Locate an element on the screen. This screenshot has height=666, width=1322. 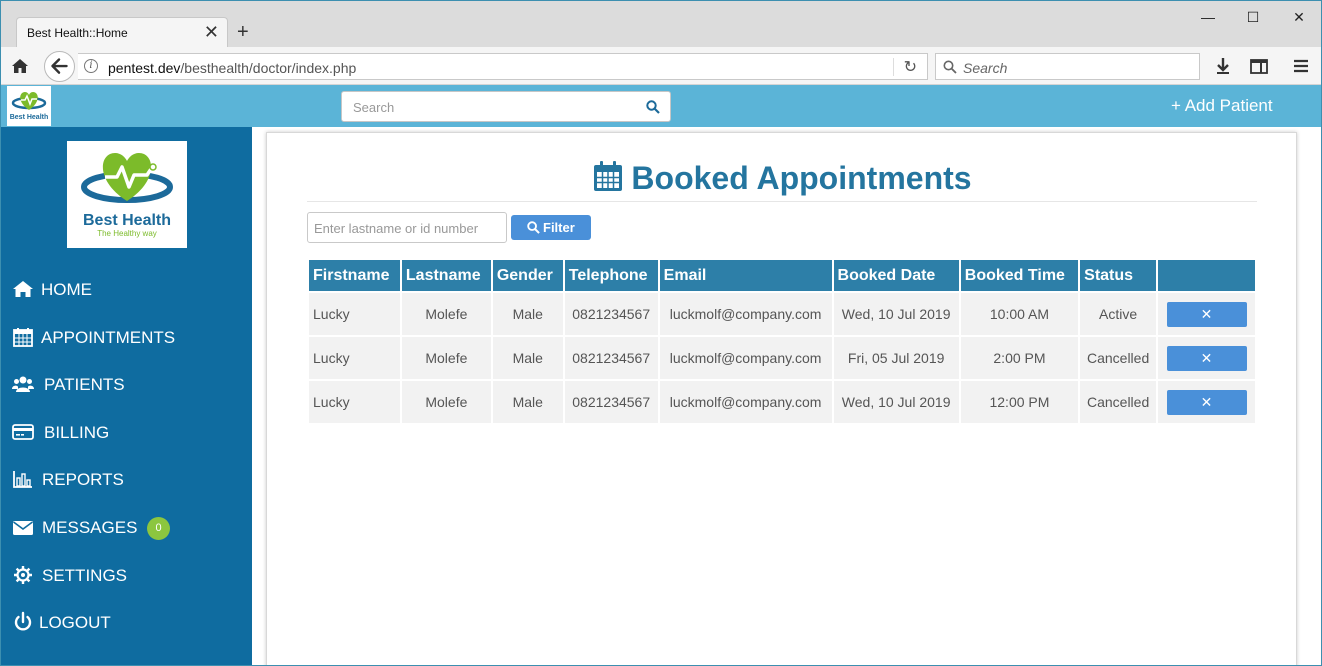
app-logo-small: Best Health is located at coordinates (29, 106).